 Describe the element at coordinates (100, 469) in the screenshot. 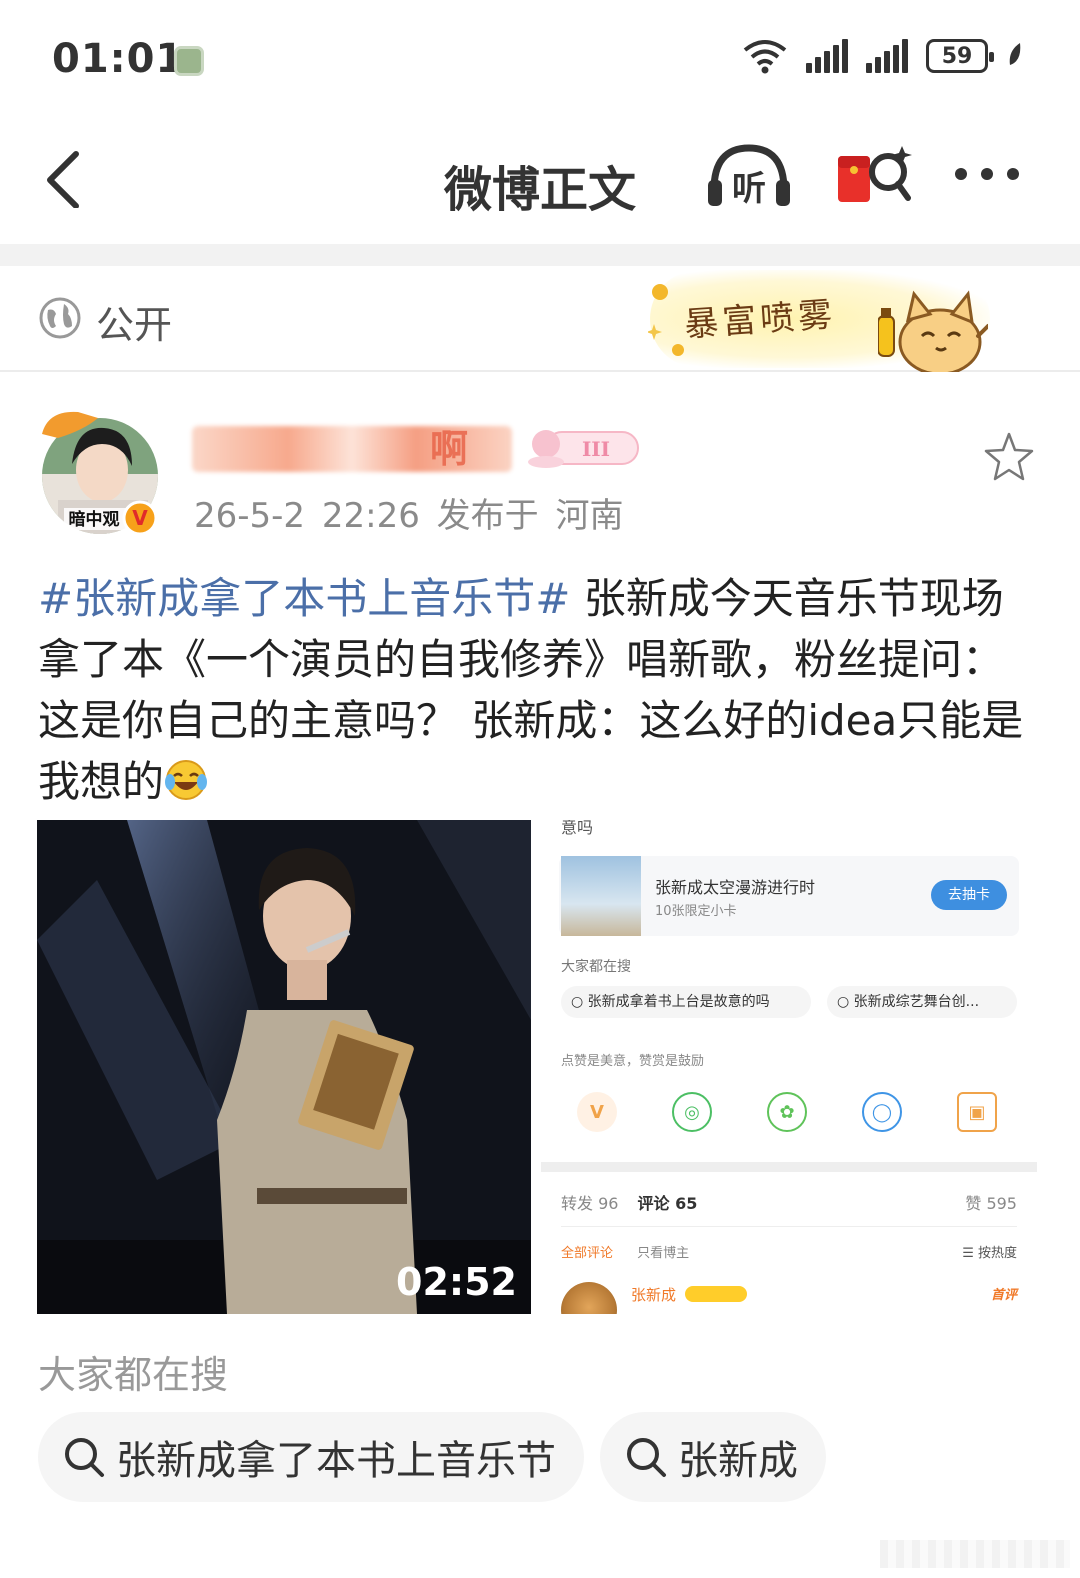

I see `user-avatar: 暗中观 V` at that location.